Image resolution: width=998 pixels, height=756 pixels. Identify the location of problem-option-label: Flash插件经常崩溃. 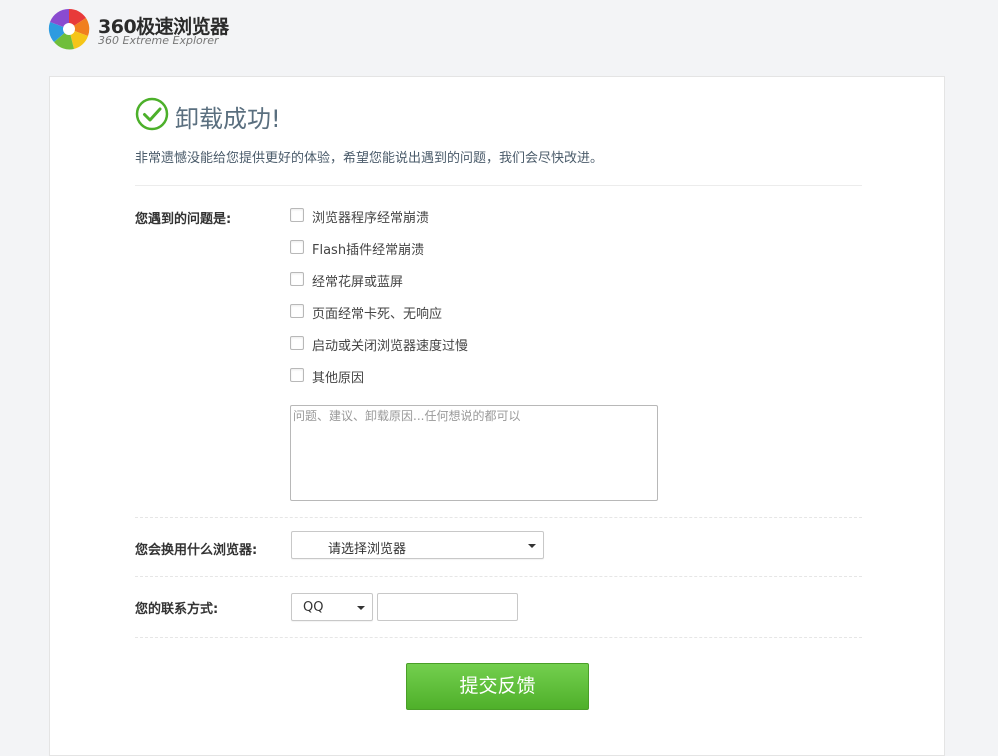
(368, 248).